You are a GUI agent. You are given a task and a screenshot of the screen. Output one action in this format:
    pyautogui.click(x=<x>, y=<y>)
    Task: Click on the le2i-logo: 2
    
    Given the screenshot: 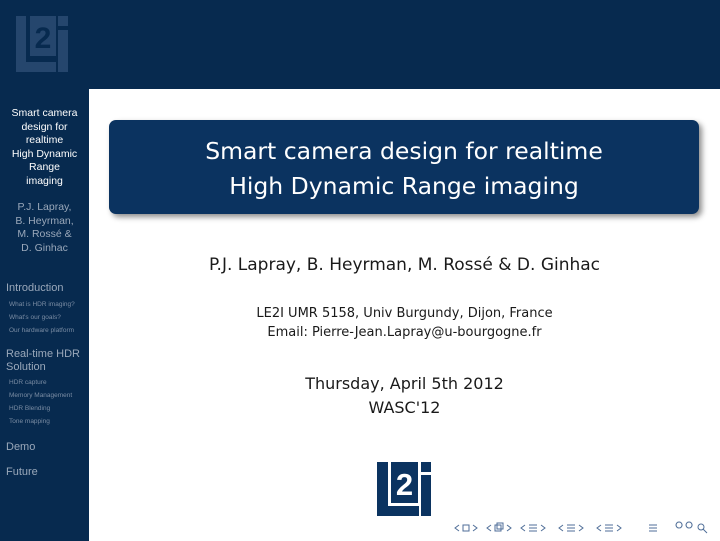 What is the action you would take?
    pyautogui.click(x=404, y=489)
    